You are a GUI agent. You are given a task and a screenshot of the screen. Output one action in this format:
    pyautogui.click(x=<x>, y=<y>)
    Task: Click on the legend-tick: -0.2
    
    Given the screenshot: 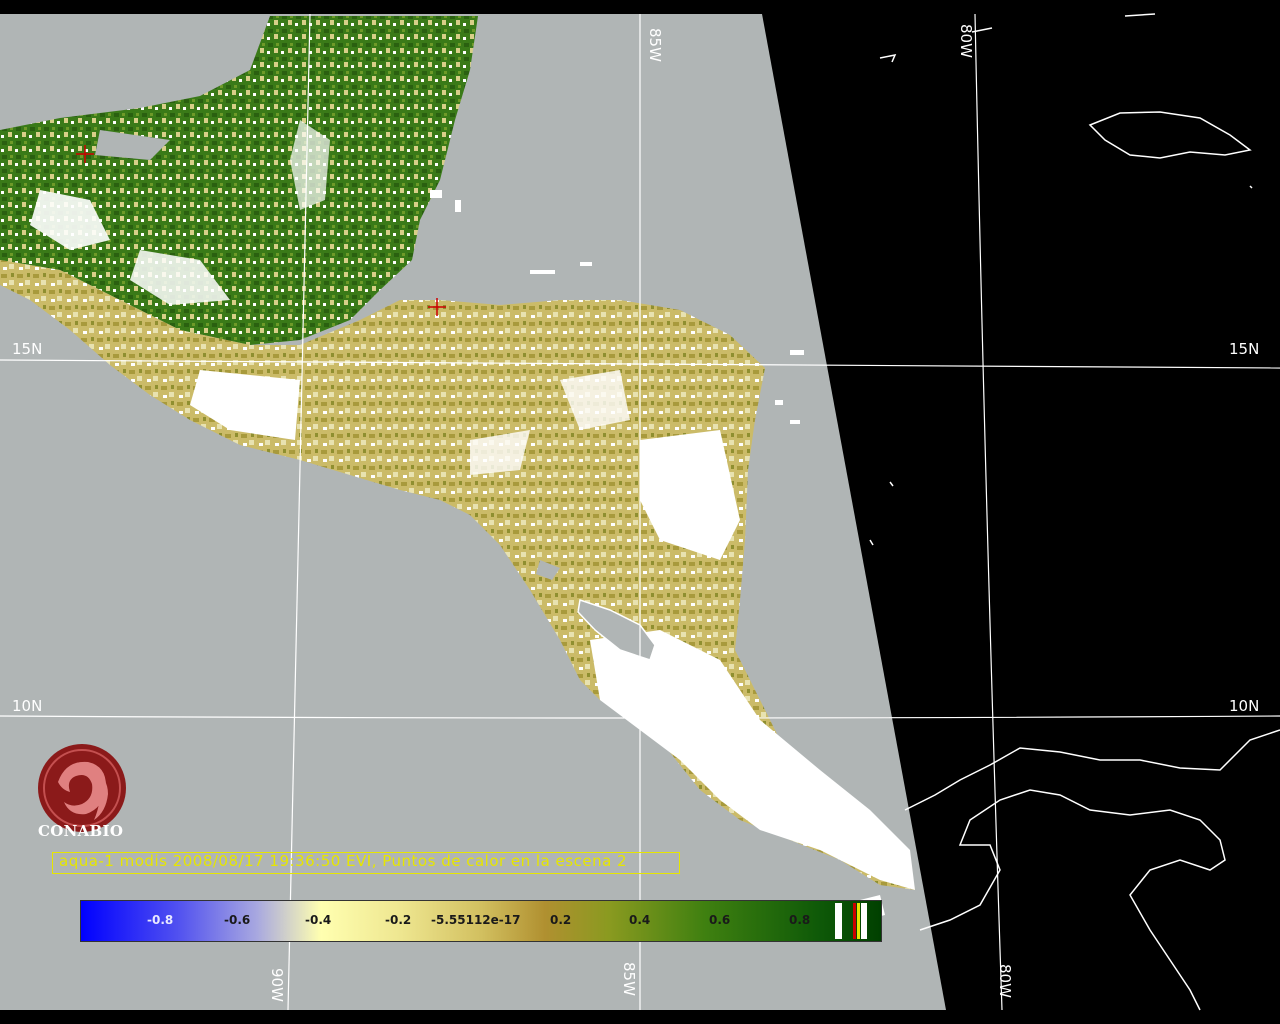 What is the action you would take?
    pyautogui.click(x=398, y=920)
    